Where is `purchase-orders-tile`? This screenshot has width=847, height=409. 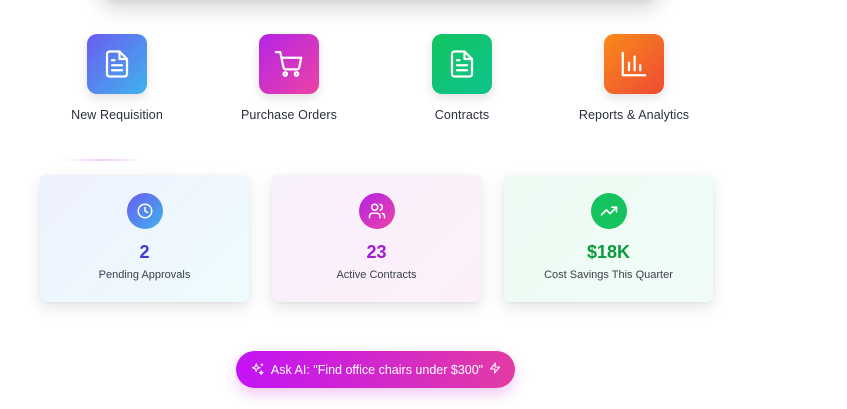
purchase-orders-tile is located at coordinates (289, 64).